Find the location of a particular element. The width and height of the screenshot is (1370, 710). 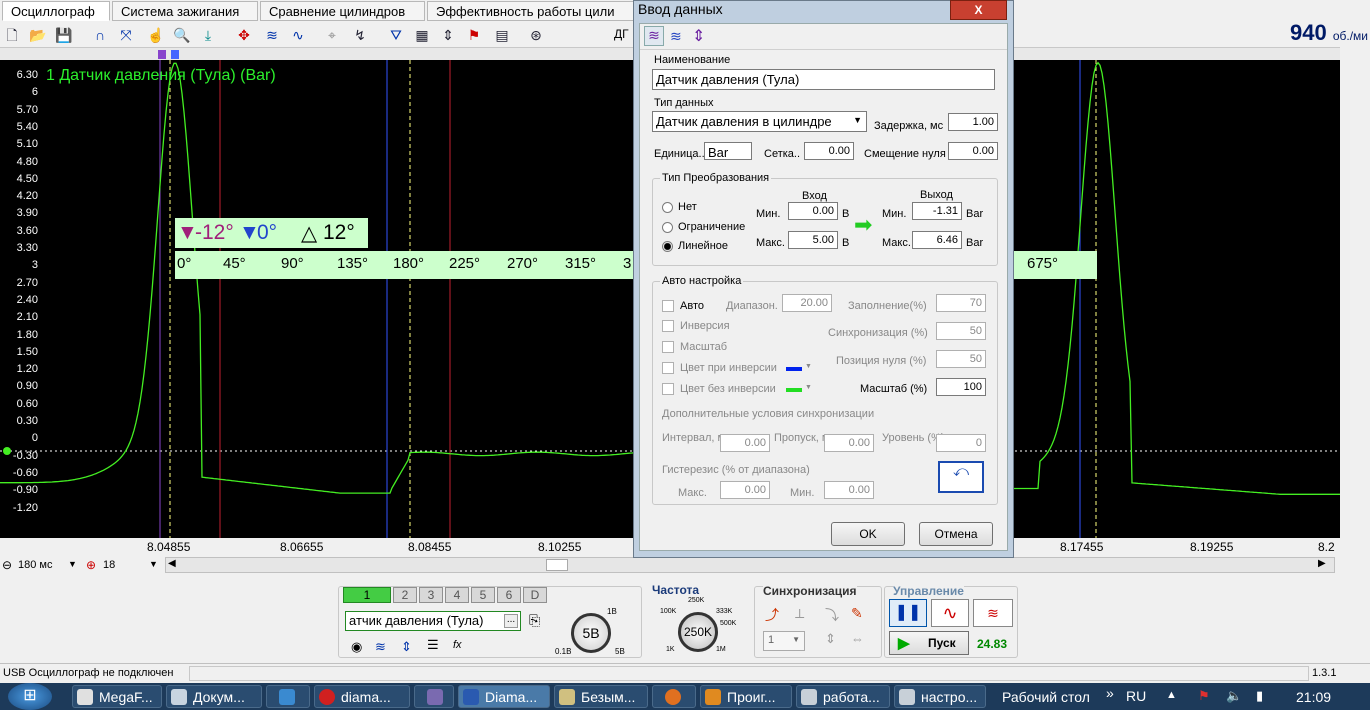

start-button: ▶ Пуск is located at coordinates (929, 643).